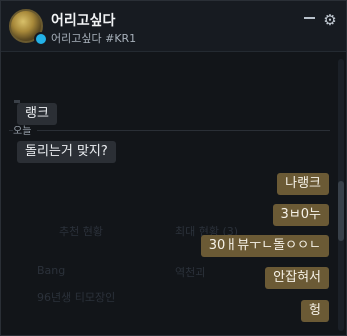 The width and height of the screenshot is (347, 336). Describe the element at coordinates (94, 38) in the screenshot. I see `contact-riot-id: 어리고싶다 #KR1` at that location.